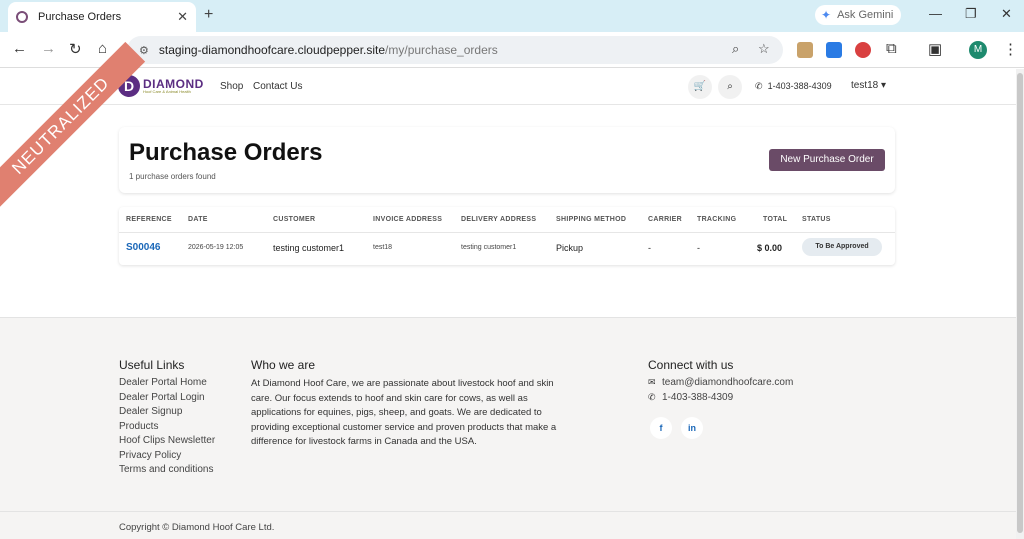 Image resolution: width=1024 pixels, height=539 pixels. Describe the element at coordinates (1010, 49) in the screenshot. I see `menu-kebab-icon: ⋮` at that location.